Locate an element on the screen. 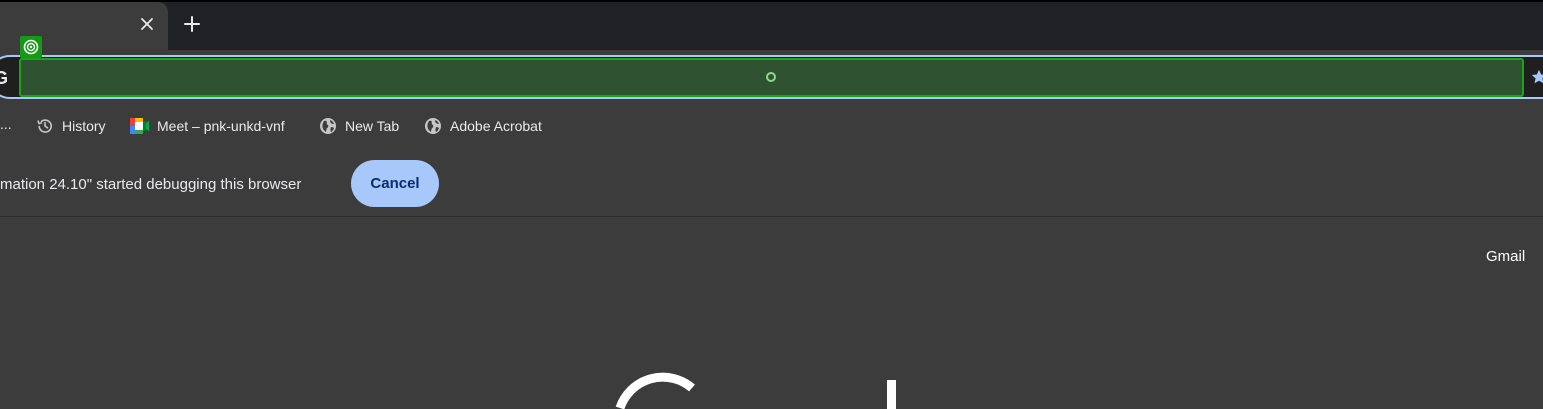 The width and height of the screenshot is (1543, 409). click-target-marker is located at coordinates (771, 77).